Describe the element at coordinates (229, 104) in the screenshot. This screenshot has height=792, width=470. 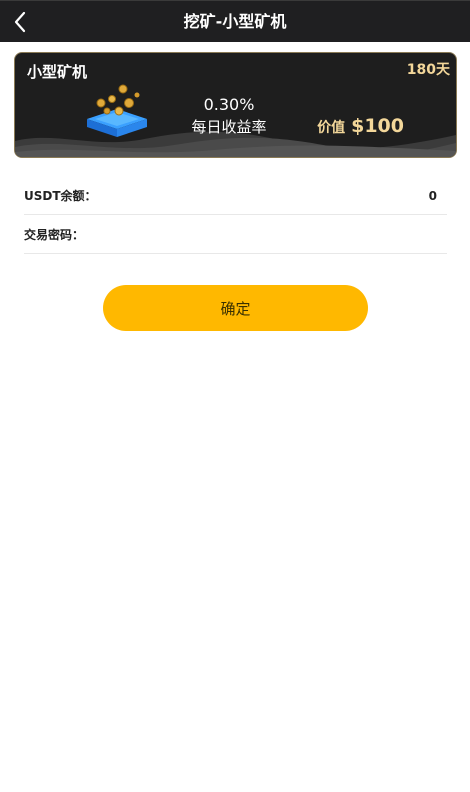
I see `daily-rate-value: 0.30%` at that location.